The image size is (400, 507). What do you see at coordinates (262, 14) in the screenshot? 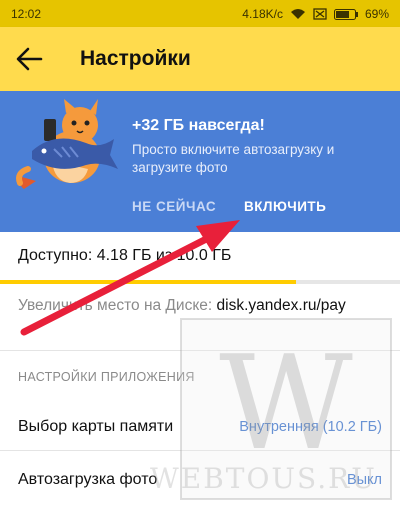
I see `network-speed: 4.18K/c` at bounding box center [262, 14].